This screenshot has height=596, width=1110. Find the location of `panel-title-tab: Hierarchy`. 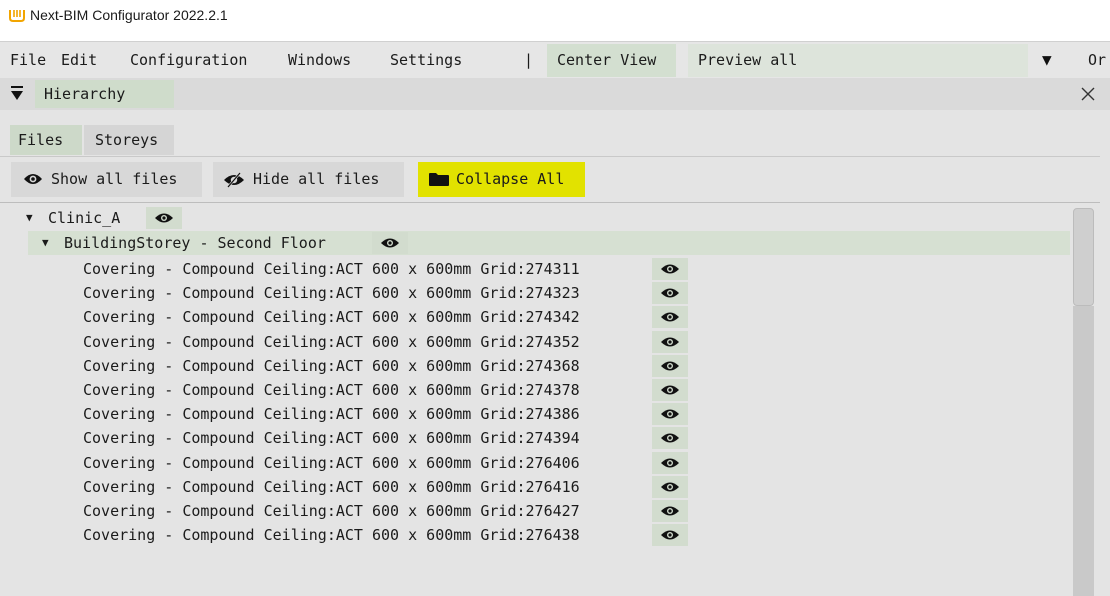

panel-title-tab: Hierarchy is located at coordinates (104, 94).